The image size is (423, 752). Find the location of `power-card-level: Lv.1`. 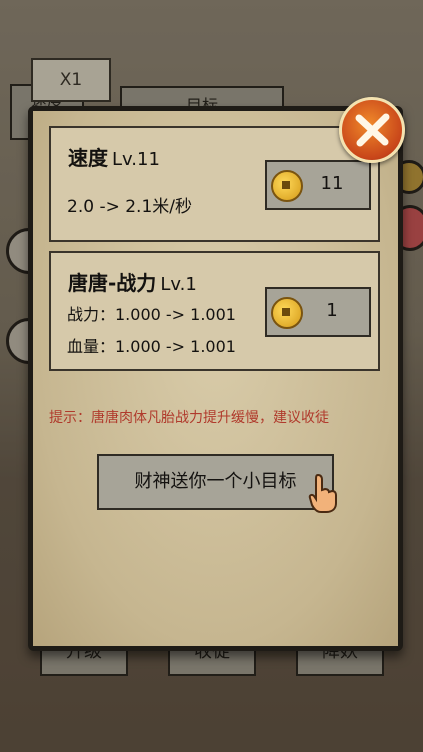

power-card-level: Lv.1 is located at coordinates (178, 284).